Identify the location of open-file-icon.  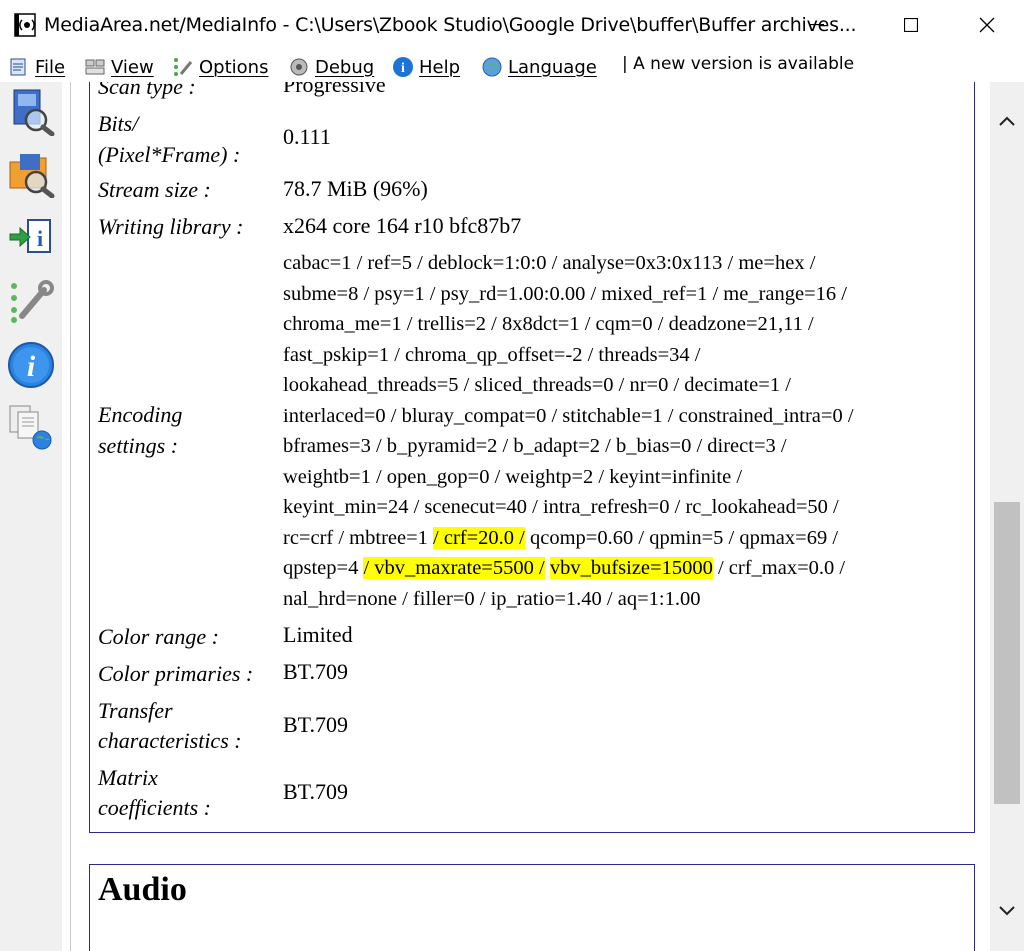
(31, 111).